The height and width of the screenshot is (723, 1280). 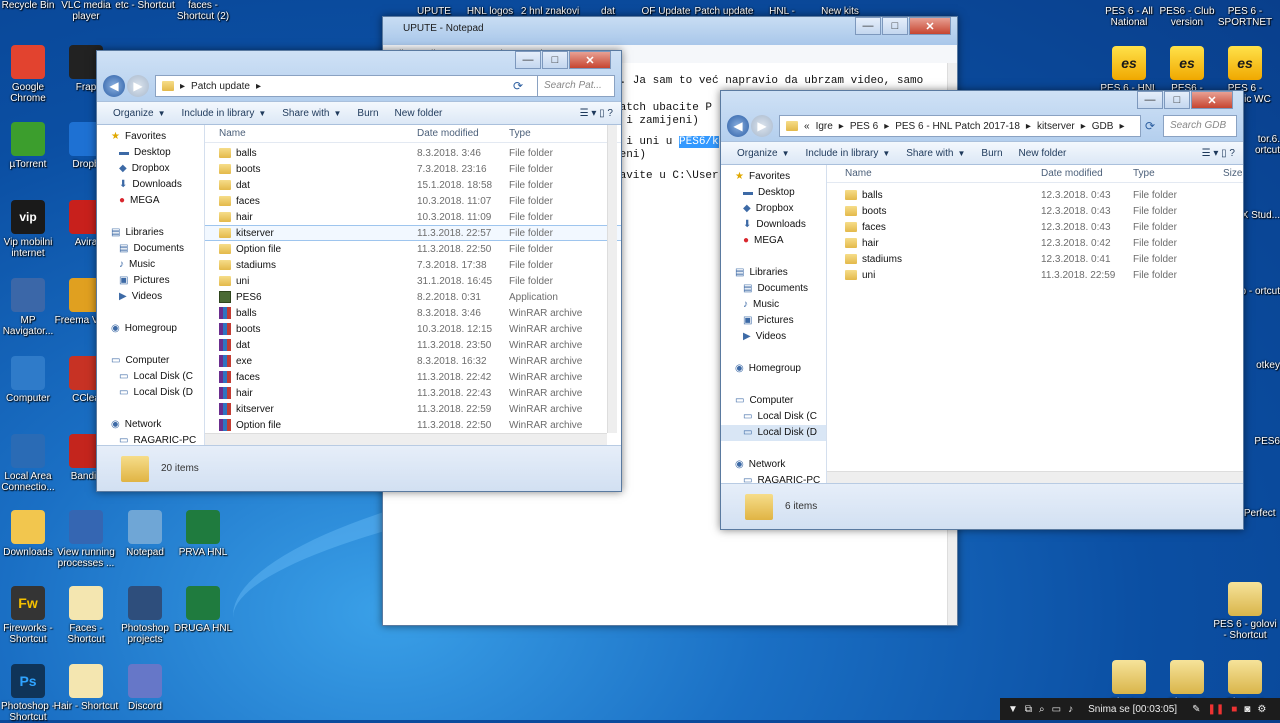 I want to click on file-row: stadiums 12.3.2018. 0:41 File folder, so click(x=1035, y=259).